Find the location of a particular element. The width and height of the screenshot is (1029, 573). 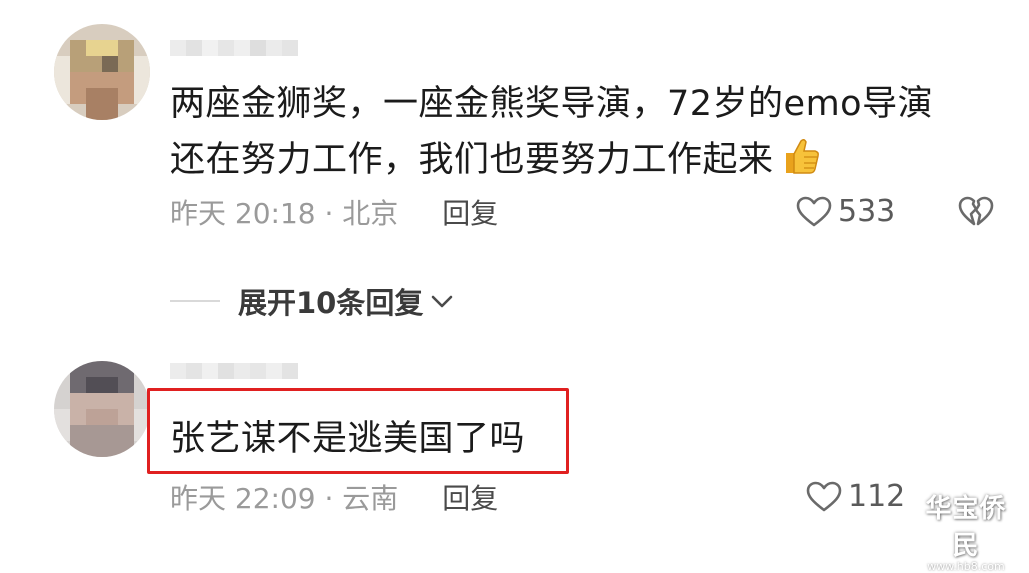

like-count: 533 is located at coordinates (867, 211).